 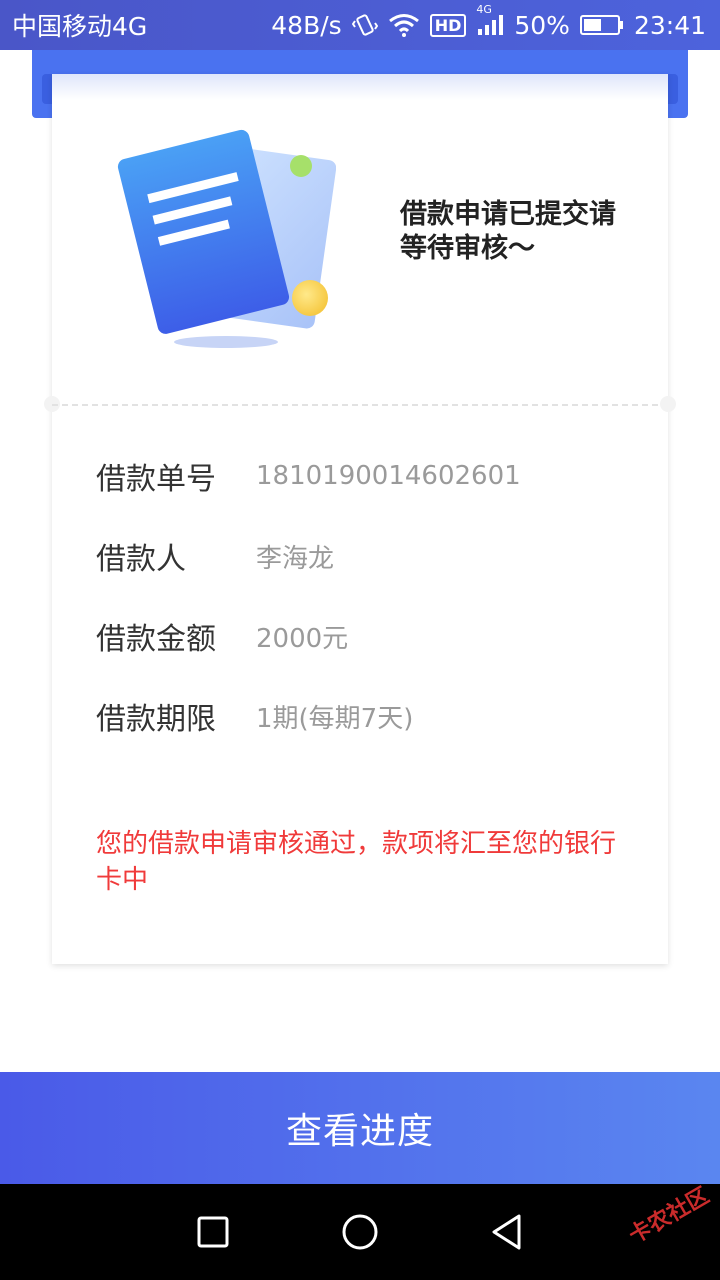 I want to click on hd-badge: HD, so click(x=448, y=25).